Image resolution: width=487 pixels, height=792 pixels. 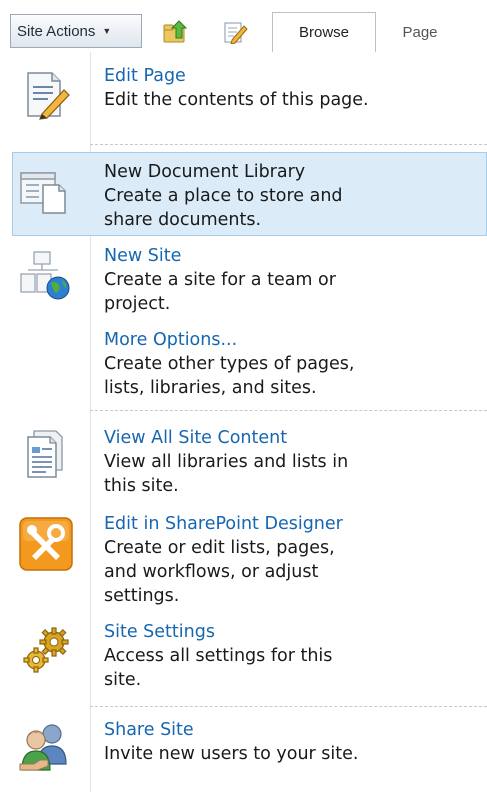 I want to click on gears-icon, so click(x=46, y=650).